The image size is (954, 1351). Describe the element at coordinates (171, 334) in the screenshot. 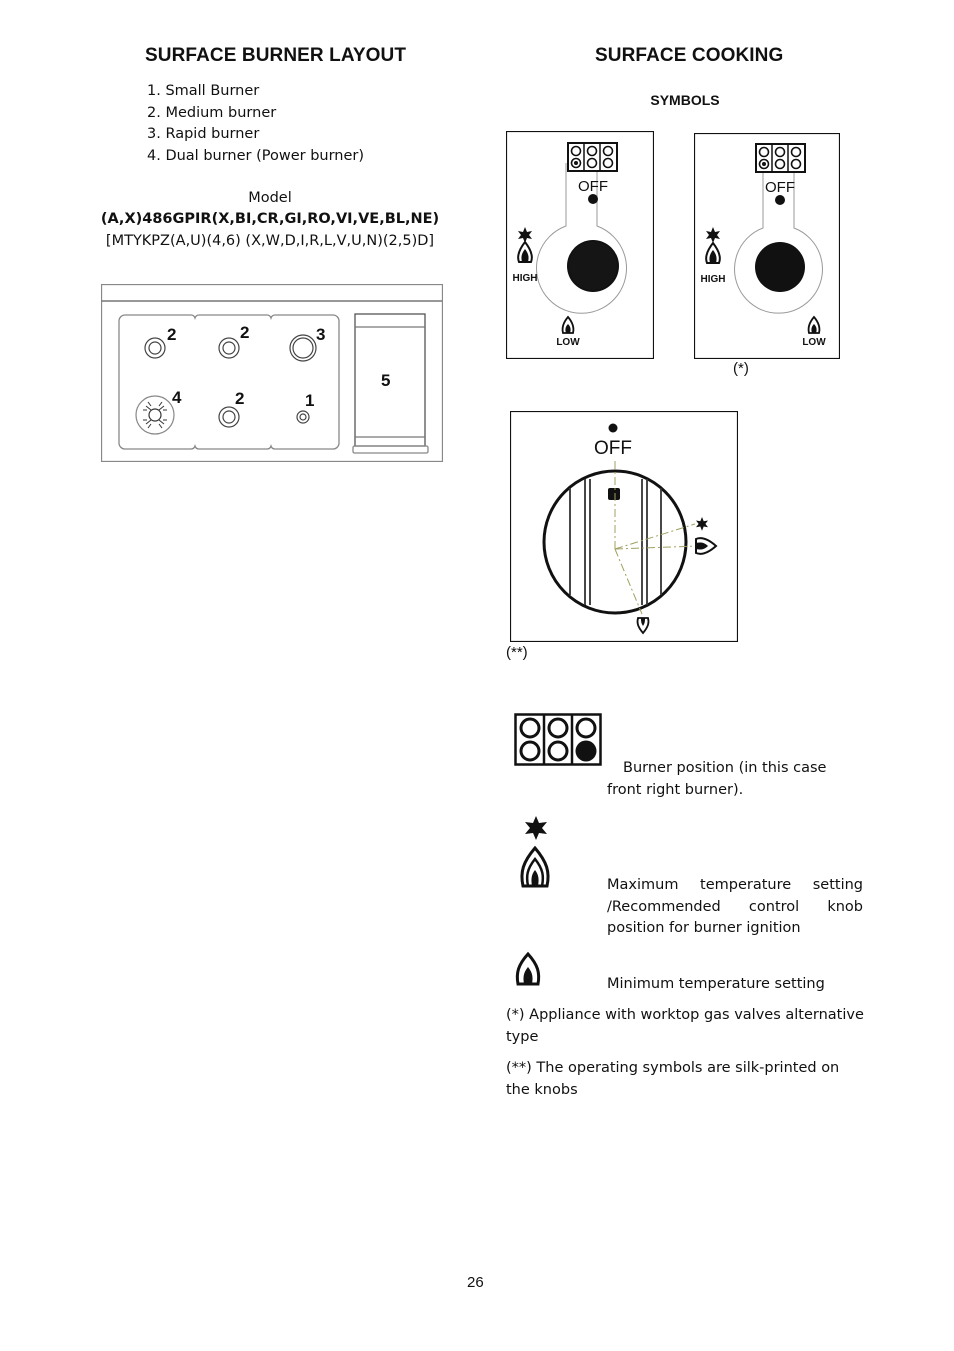

I see `label-rear-left: 2` at that location.